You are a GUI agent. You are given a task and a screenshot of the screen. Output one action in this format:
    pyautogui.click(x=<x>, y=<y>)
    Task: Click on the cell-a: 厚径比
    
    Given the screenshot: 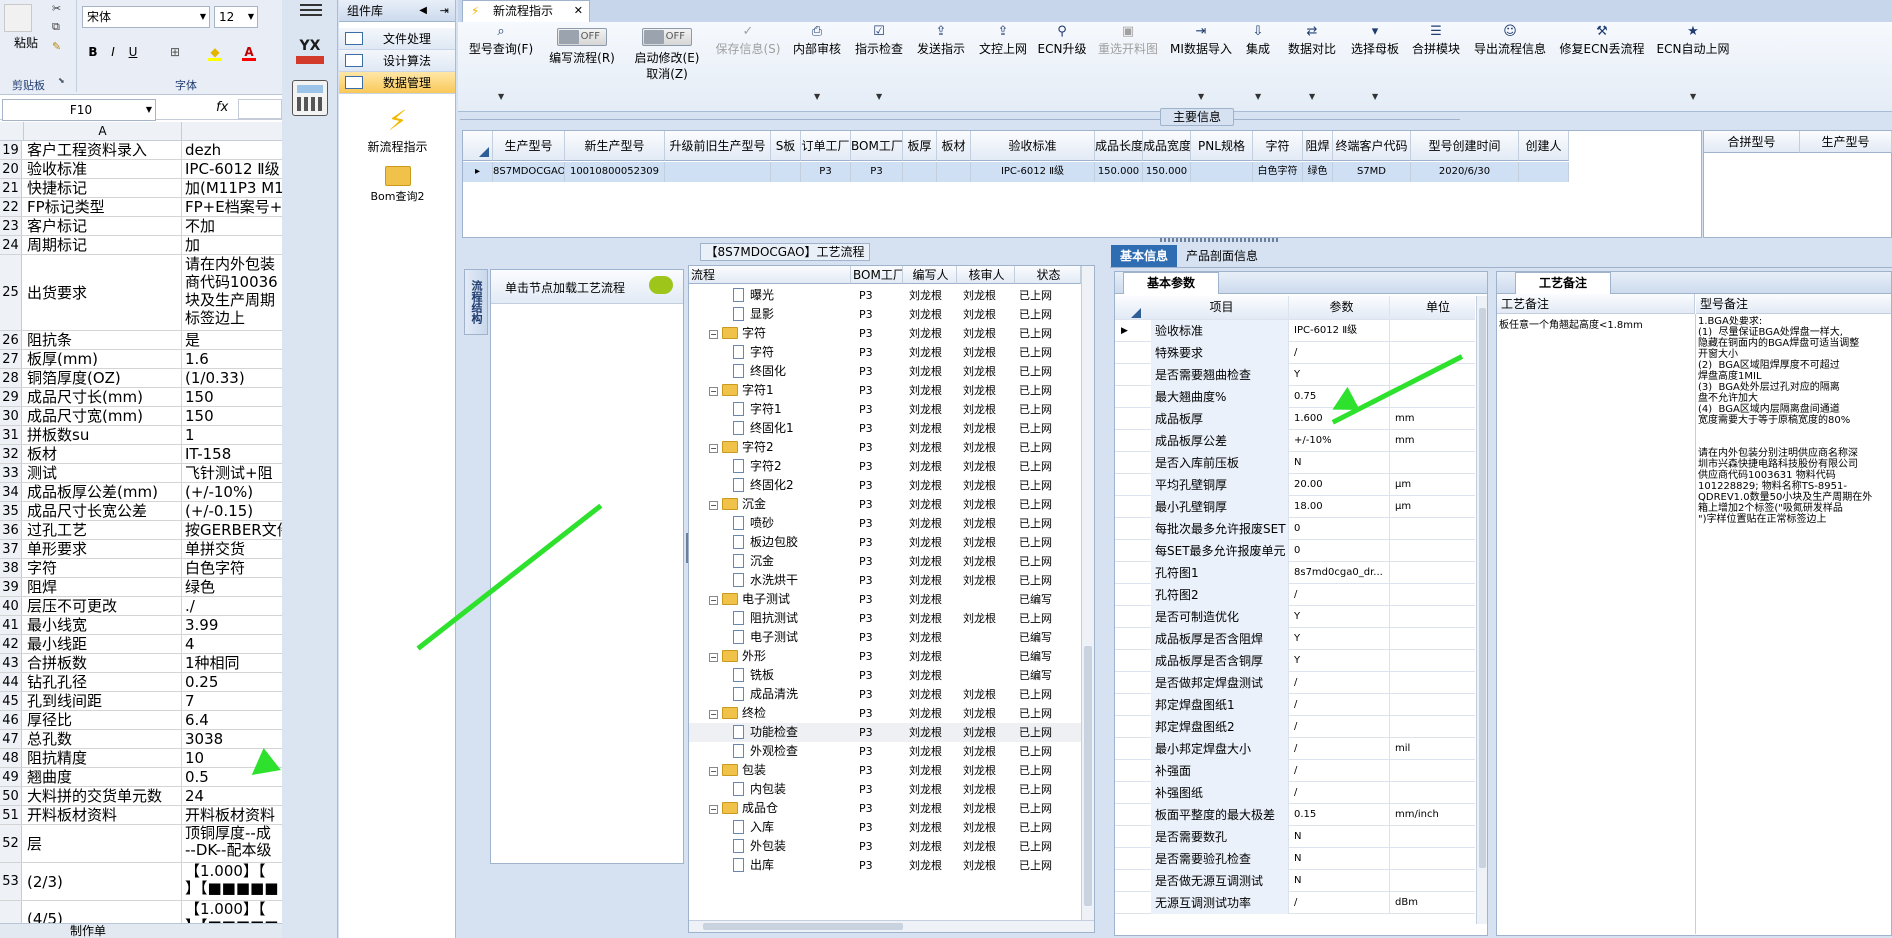 What is the action you would take?
    pyautogui.click(x=102, y=720)
    